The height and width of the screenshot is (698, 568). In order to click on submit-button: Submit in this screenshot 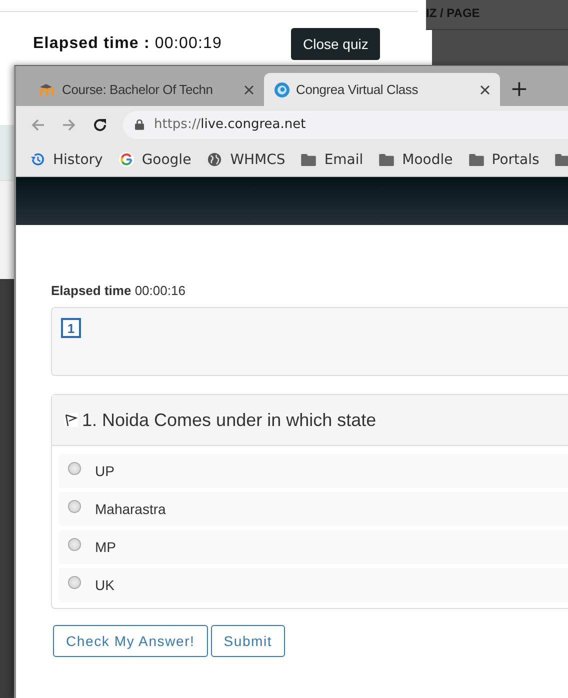, I will do `click(248, 641)`.